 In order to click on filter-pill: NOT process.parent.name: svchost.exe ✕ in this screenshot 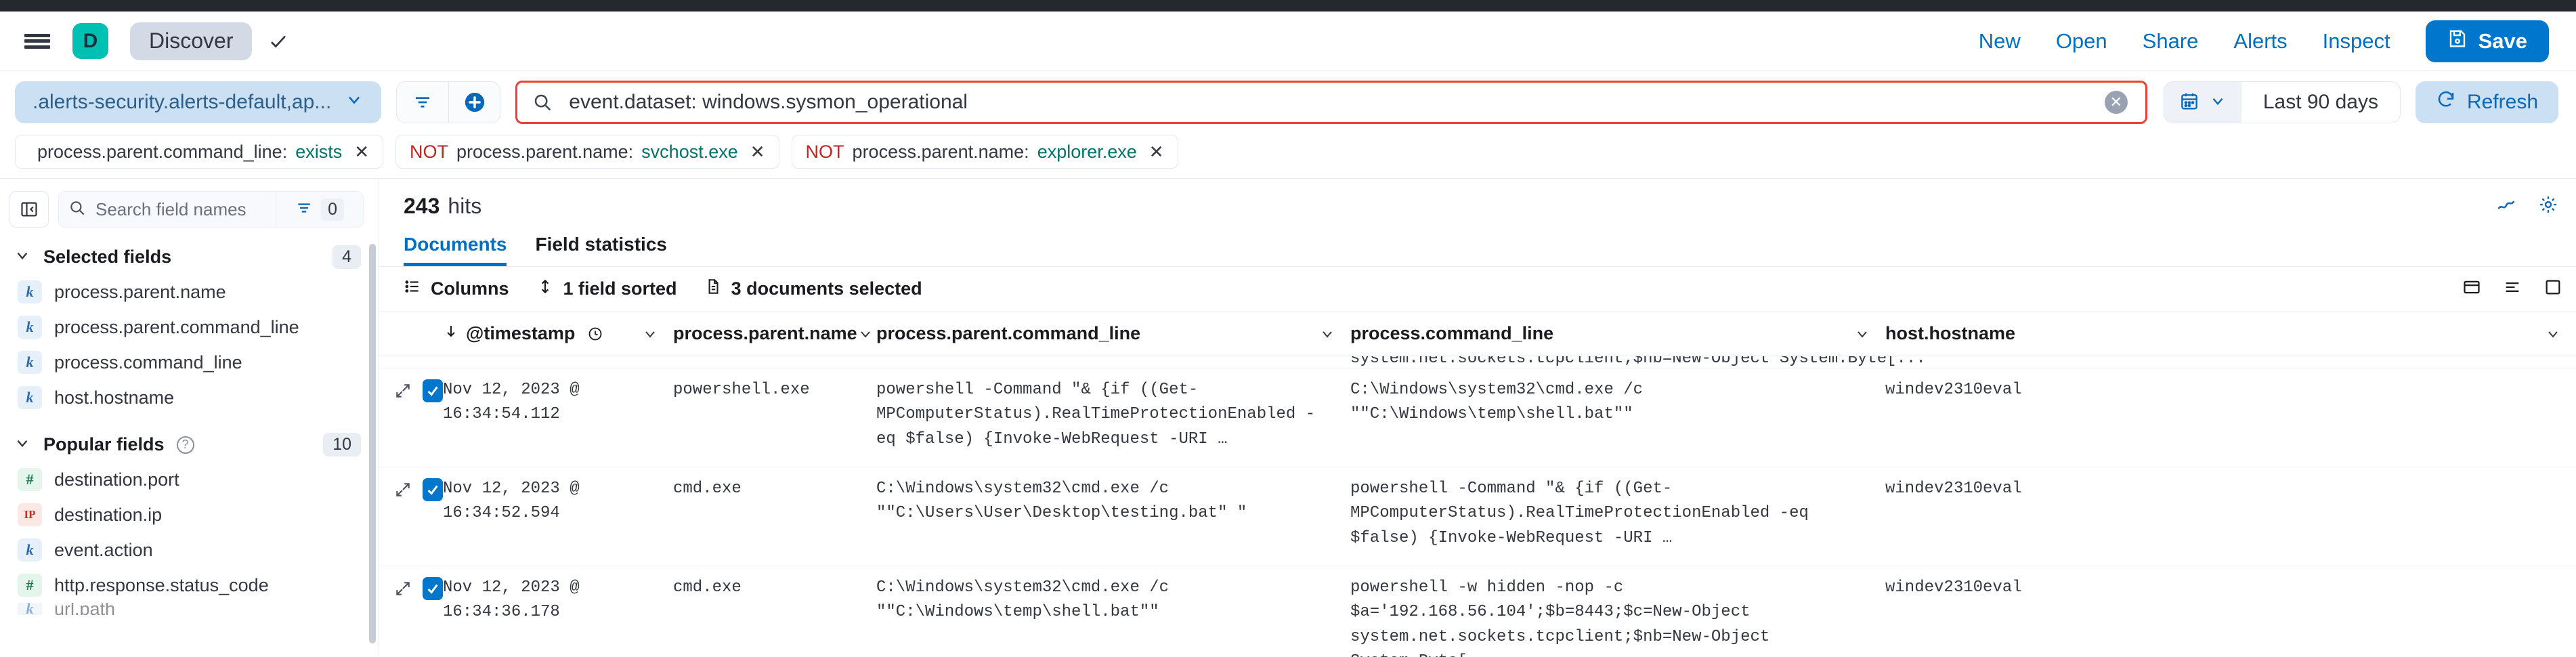, I will do `click(587, 152)`.